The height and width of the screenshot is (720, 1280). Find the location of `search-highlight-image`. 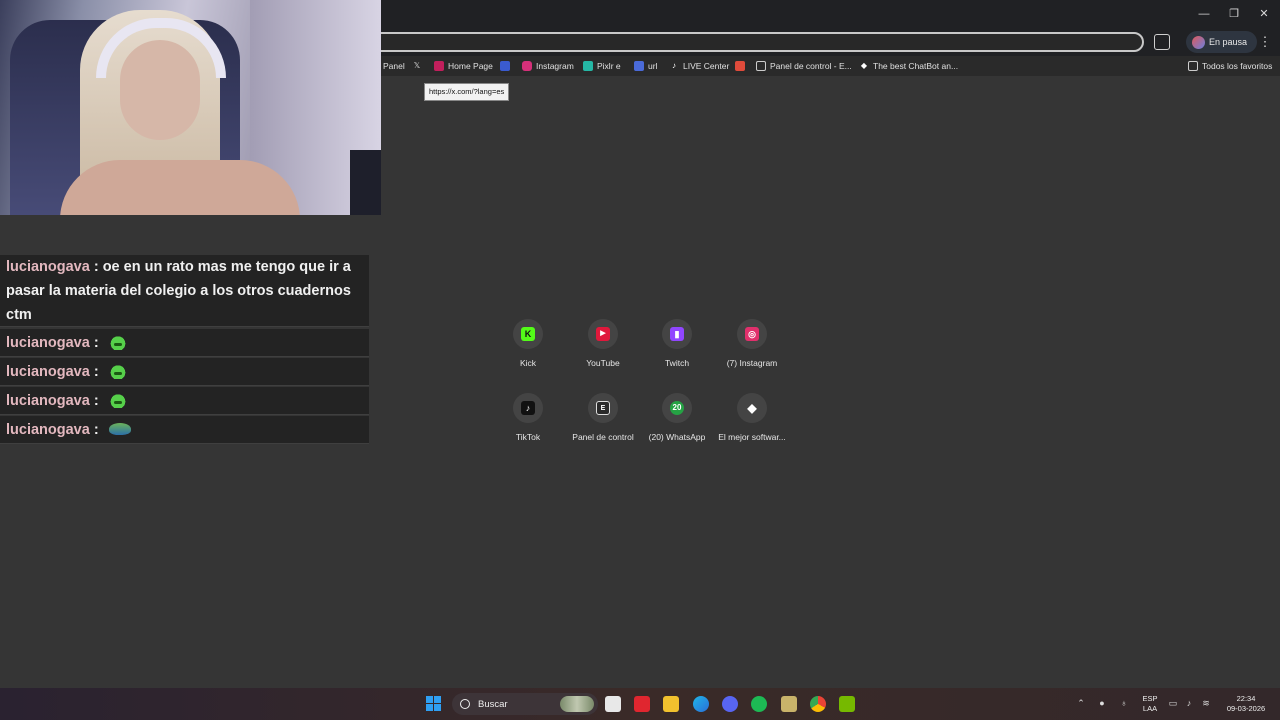

search-highlight-image is located at coordinates (577, 704).